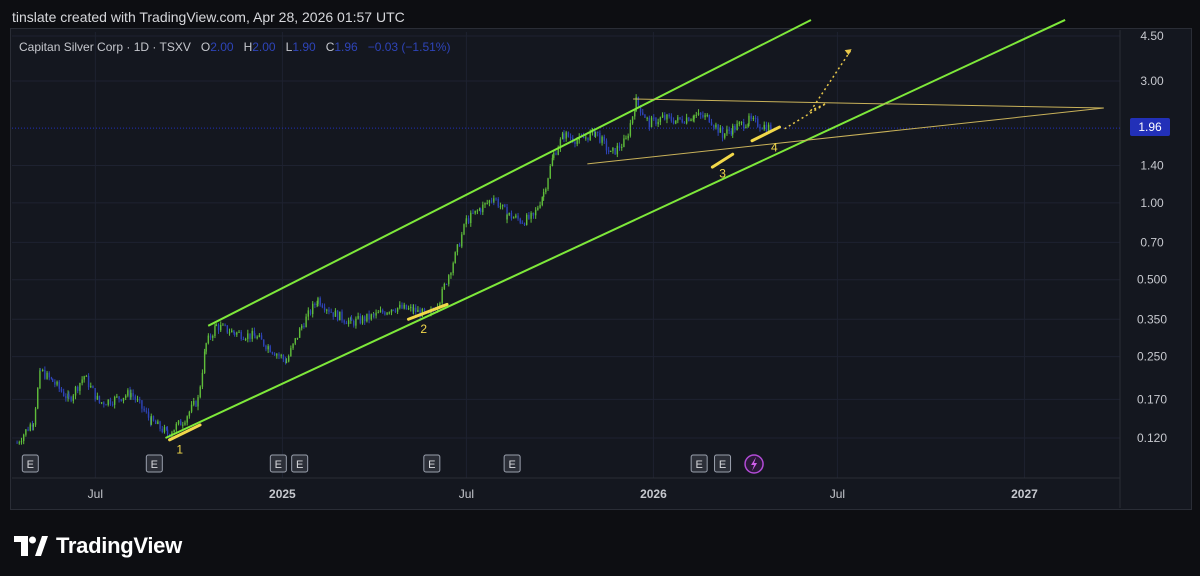  Describe the element at coordinates (1152, 280) in the screenshot. I see `y-tick-label: 0.500` at that location.